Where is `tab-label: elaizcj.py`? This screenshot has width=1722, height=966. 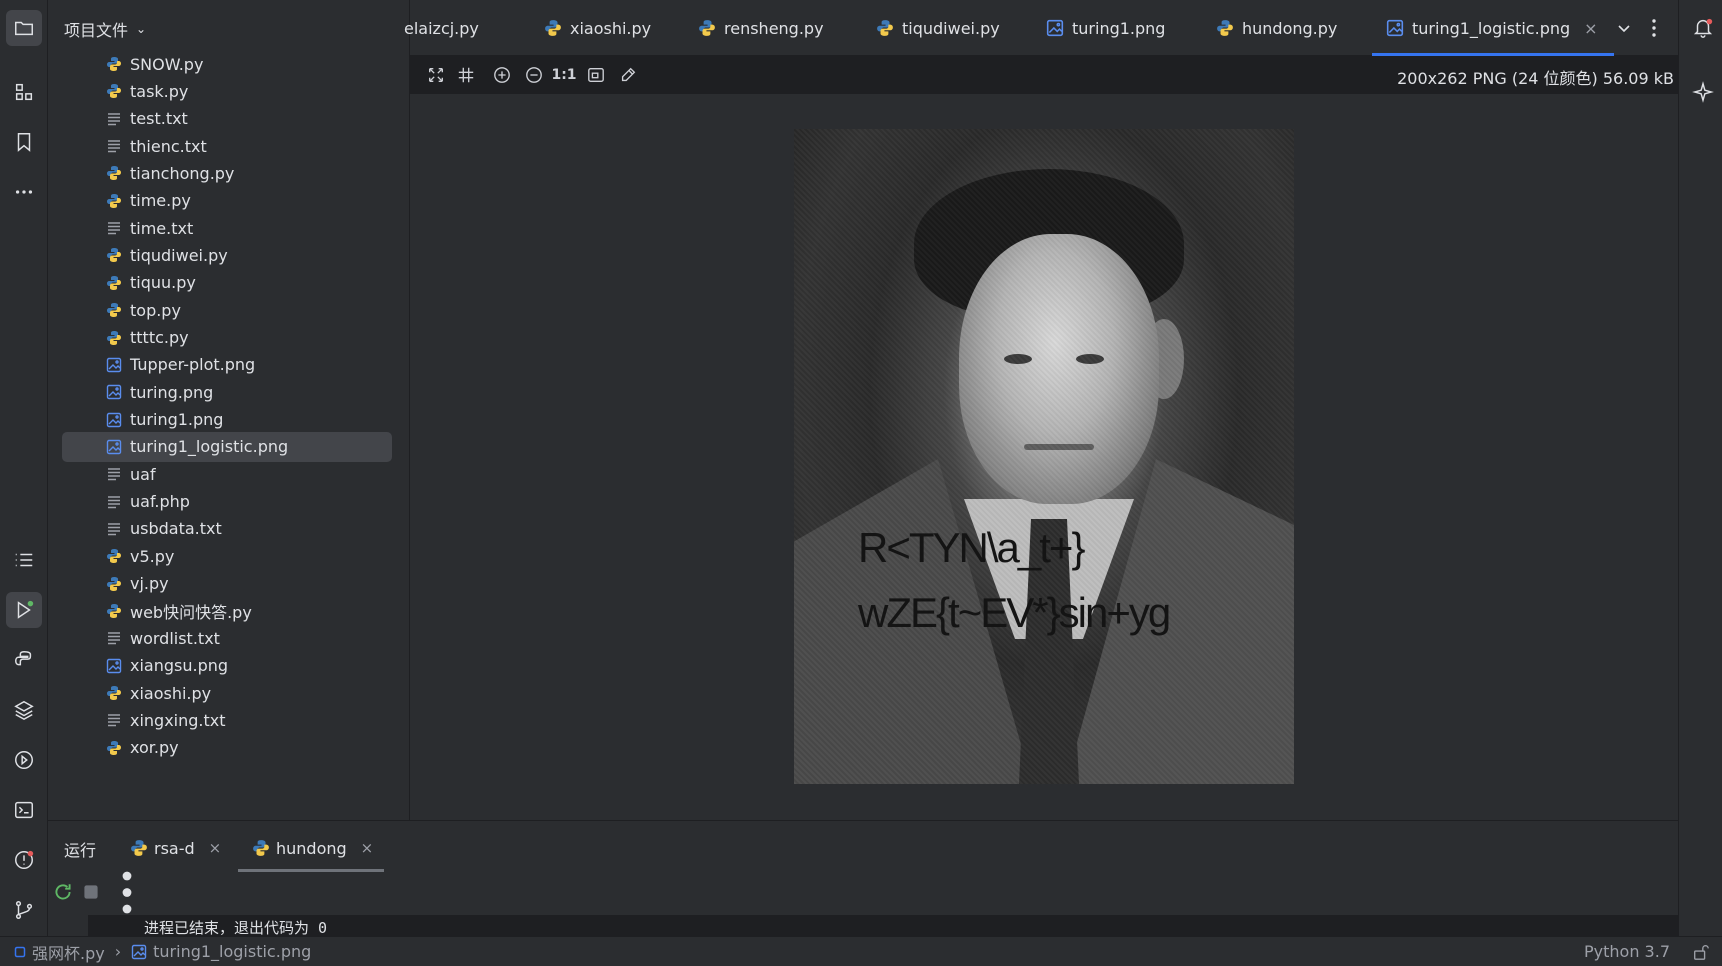
tab-label: elaizcj.py is located at coordinates (441, 28).